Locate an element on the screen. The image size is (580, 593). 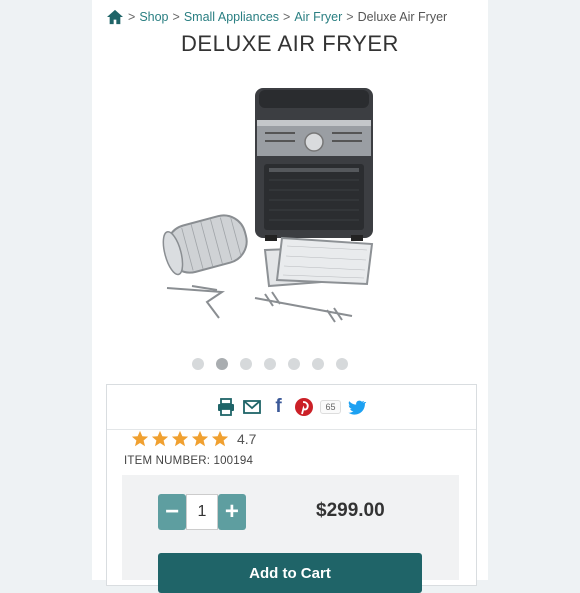
pinterest-count: 65 is located at coordinates (330, 407).